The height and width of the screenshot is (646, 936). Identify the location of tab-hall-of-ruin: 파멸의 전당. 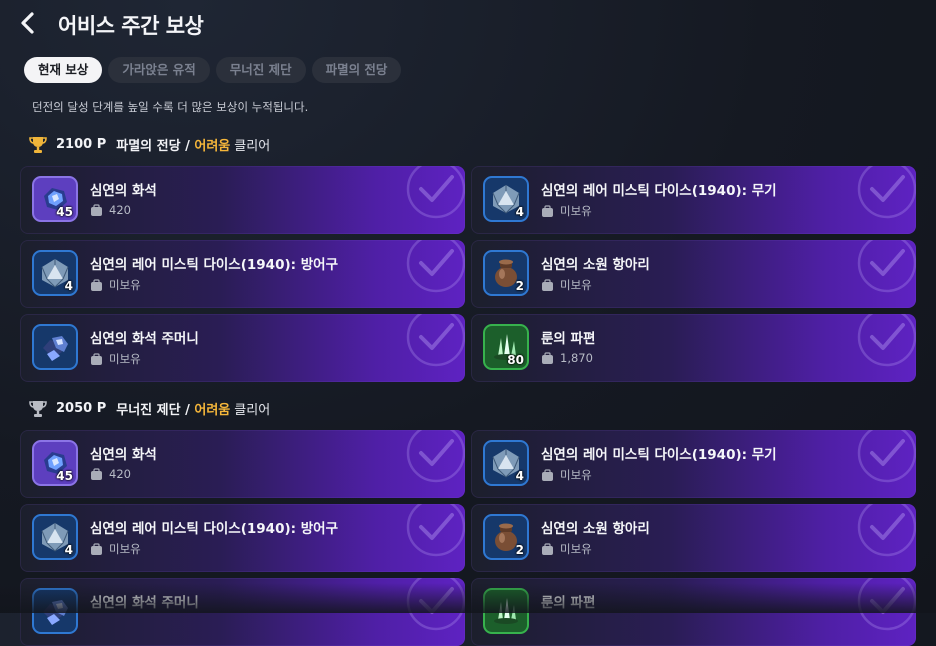
(356, 70).